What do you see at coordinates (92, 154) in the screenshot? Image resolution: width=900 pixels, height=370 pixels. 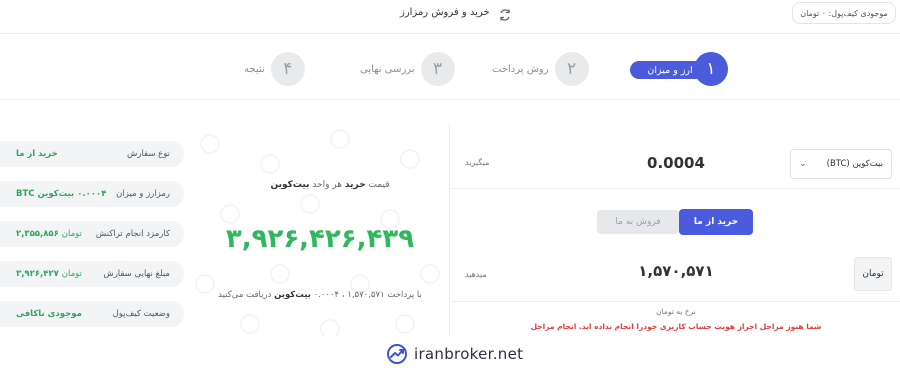 I see `summary-row-order-type: خرید از ما نوع سفارش` at bounding box center [92, 154].